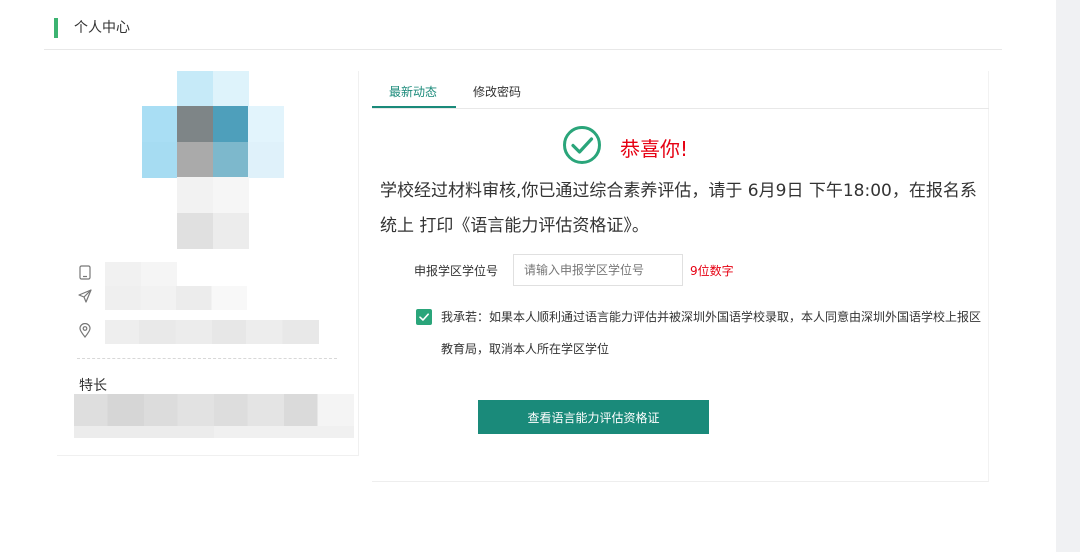  What do you see at coordinates (680, 90) in the screenshot?
I see `tab-bar: 最新动态 修改密码` at bounding box center [680, 90].